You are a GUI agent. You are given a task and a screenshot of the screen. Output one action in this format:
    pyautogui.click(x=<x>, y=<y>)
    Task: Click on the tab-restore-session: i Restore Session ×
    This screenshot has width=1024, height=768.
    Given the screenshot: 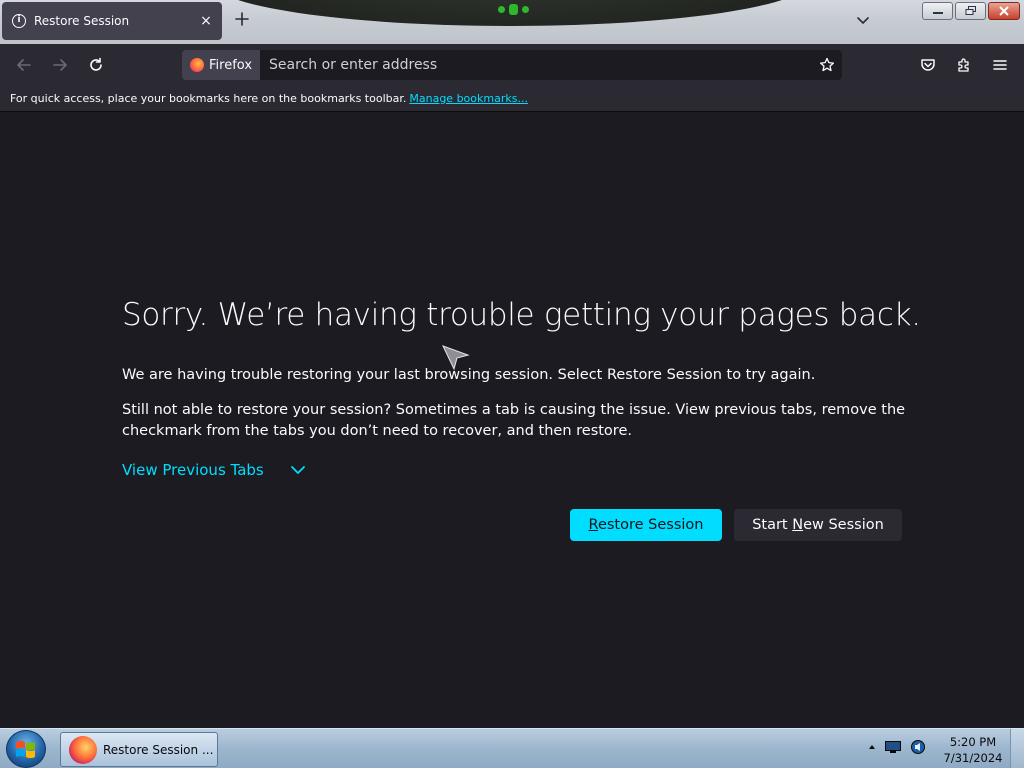 What is the action you would take?
    pyautogui.click(x=112, y=21)
    